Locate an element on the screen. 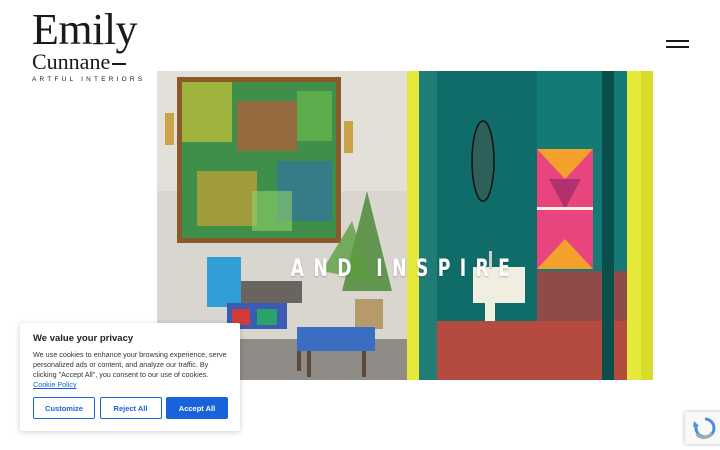 The width and height of the screenshot is (720, 450). recaptcha-badge is located at coordinates (702, 428).